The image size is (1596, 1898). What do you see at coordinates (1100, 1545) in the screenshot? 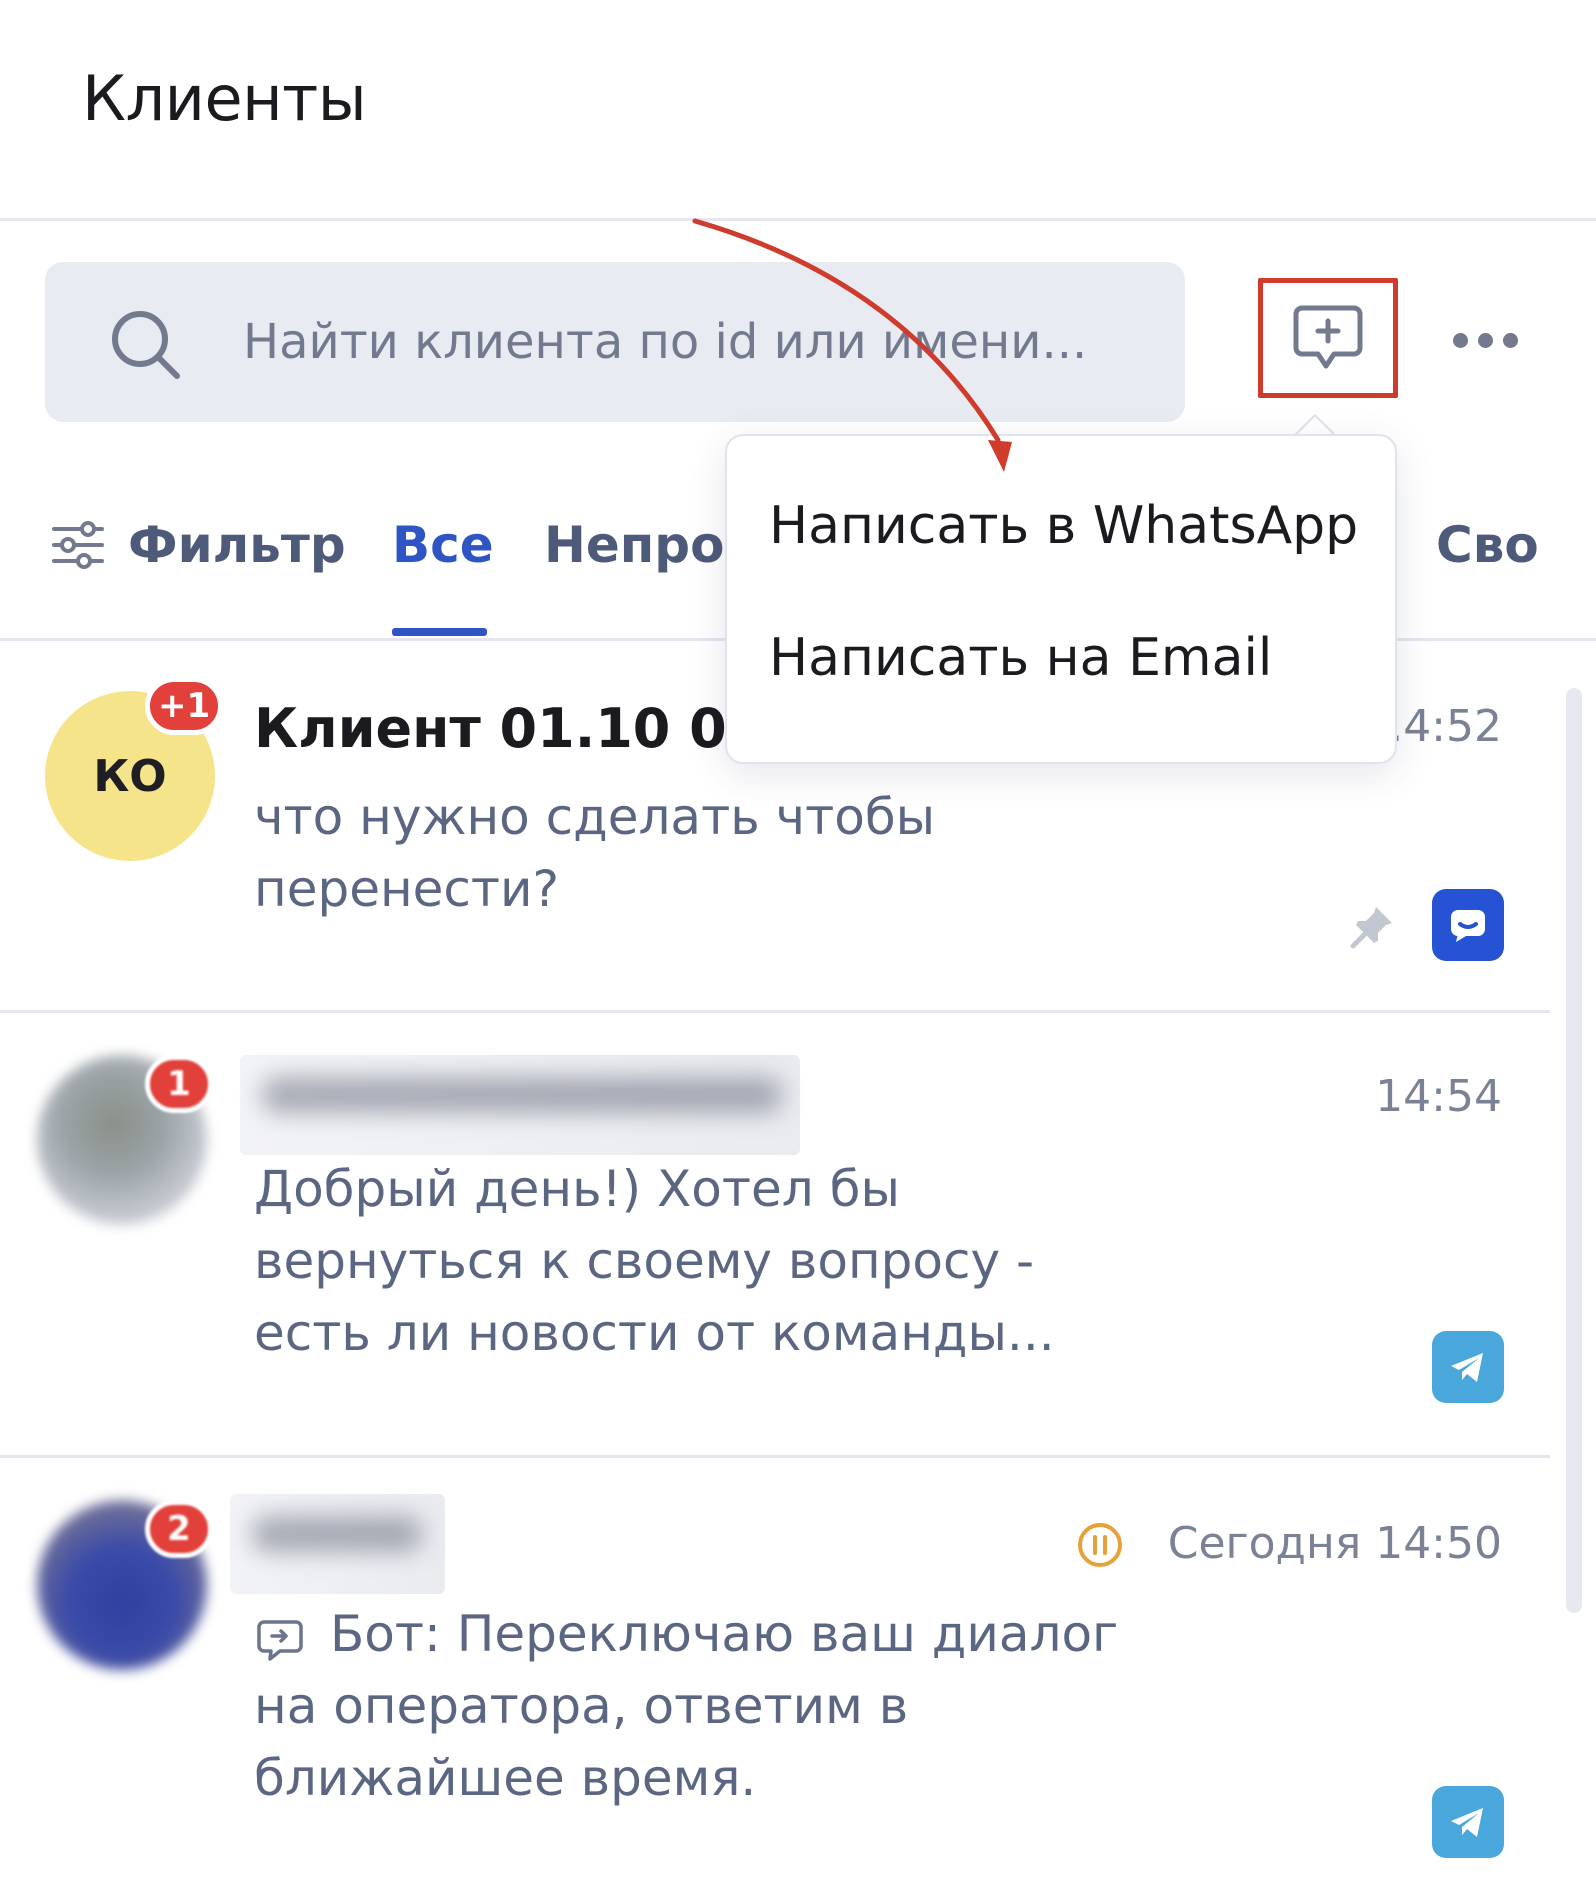
I see `pause-icon` at bounding box center [1100, 1545].